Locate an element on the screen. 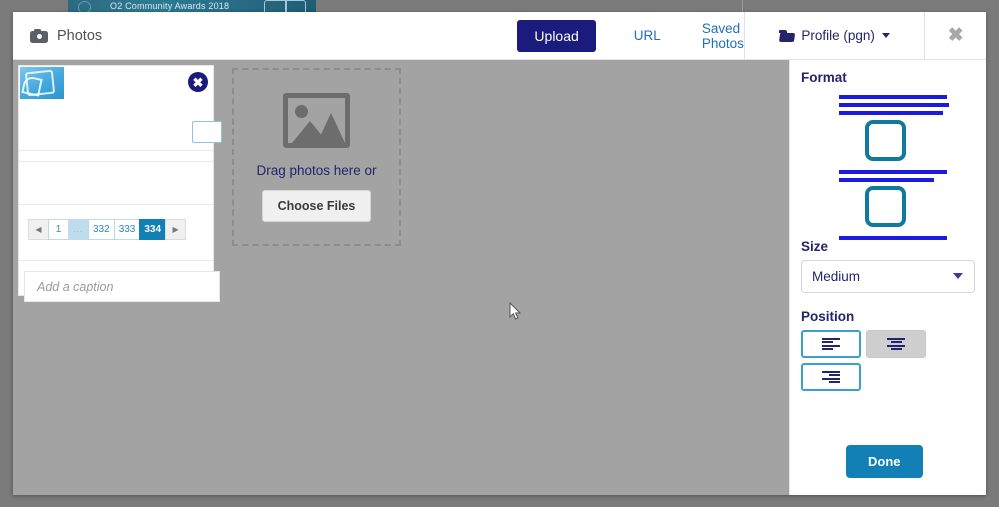  size-select-wrapper: Medium is located at coordinates (888, 276).